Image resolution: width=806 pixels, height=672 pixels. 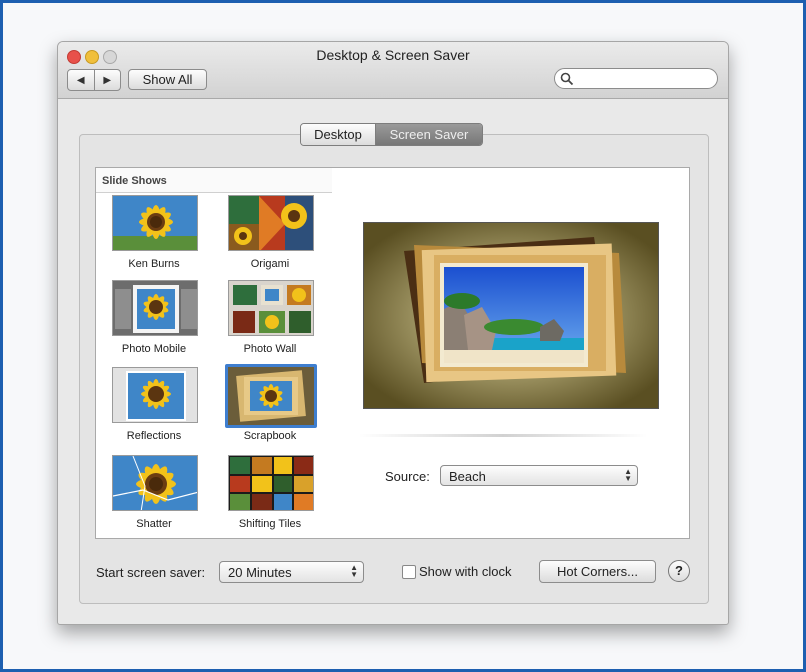 I want to click on list-item-reflections: Reflections, so click(x=154, y=409).